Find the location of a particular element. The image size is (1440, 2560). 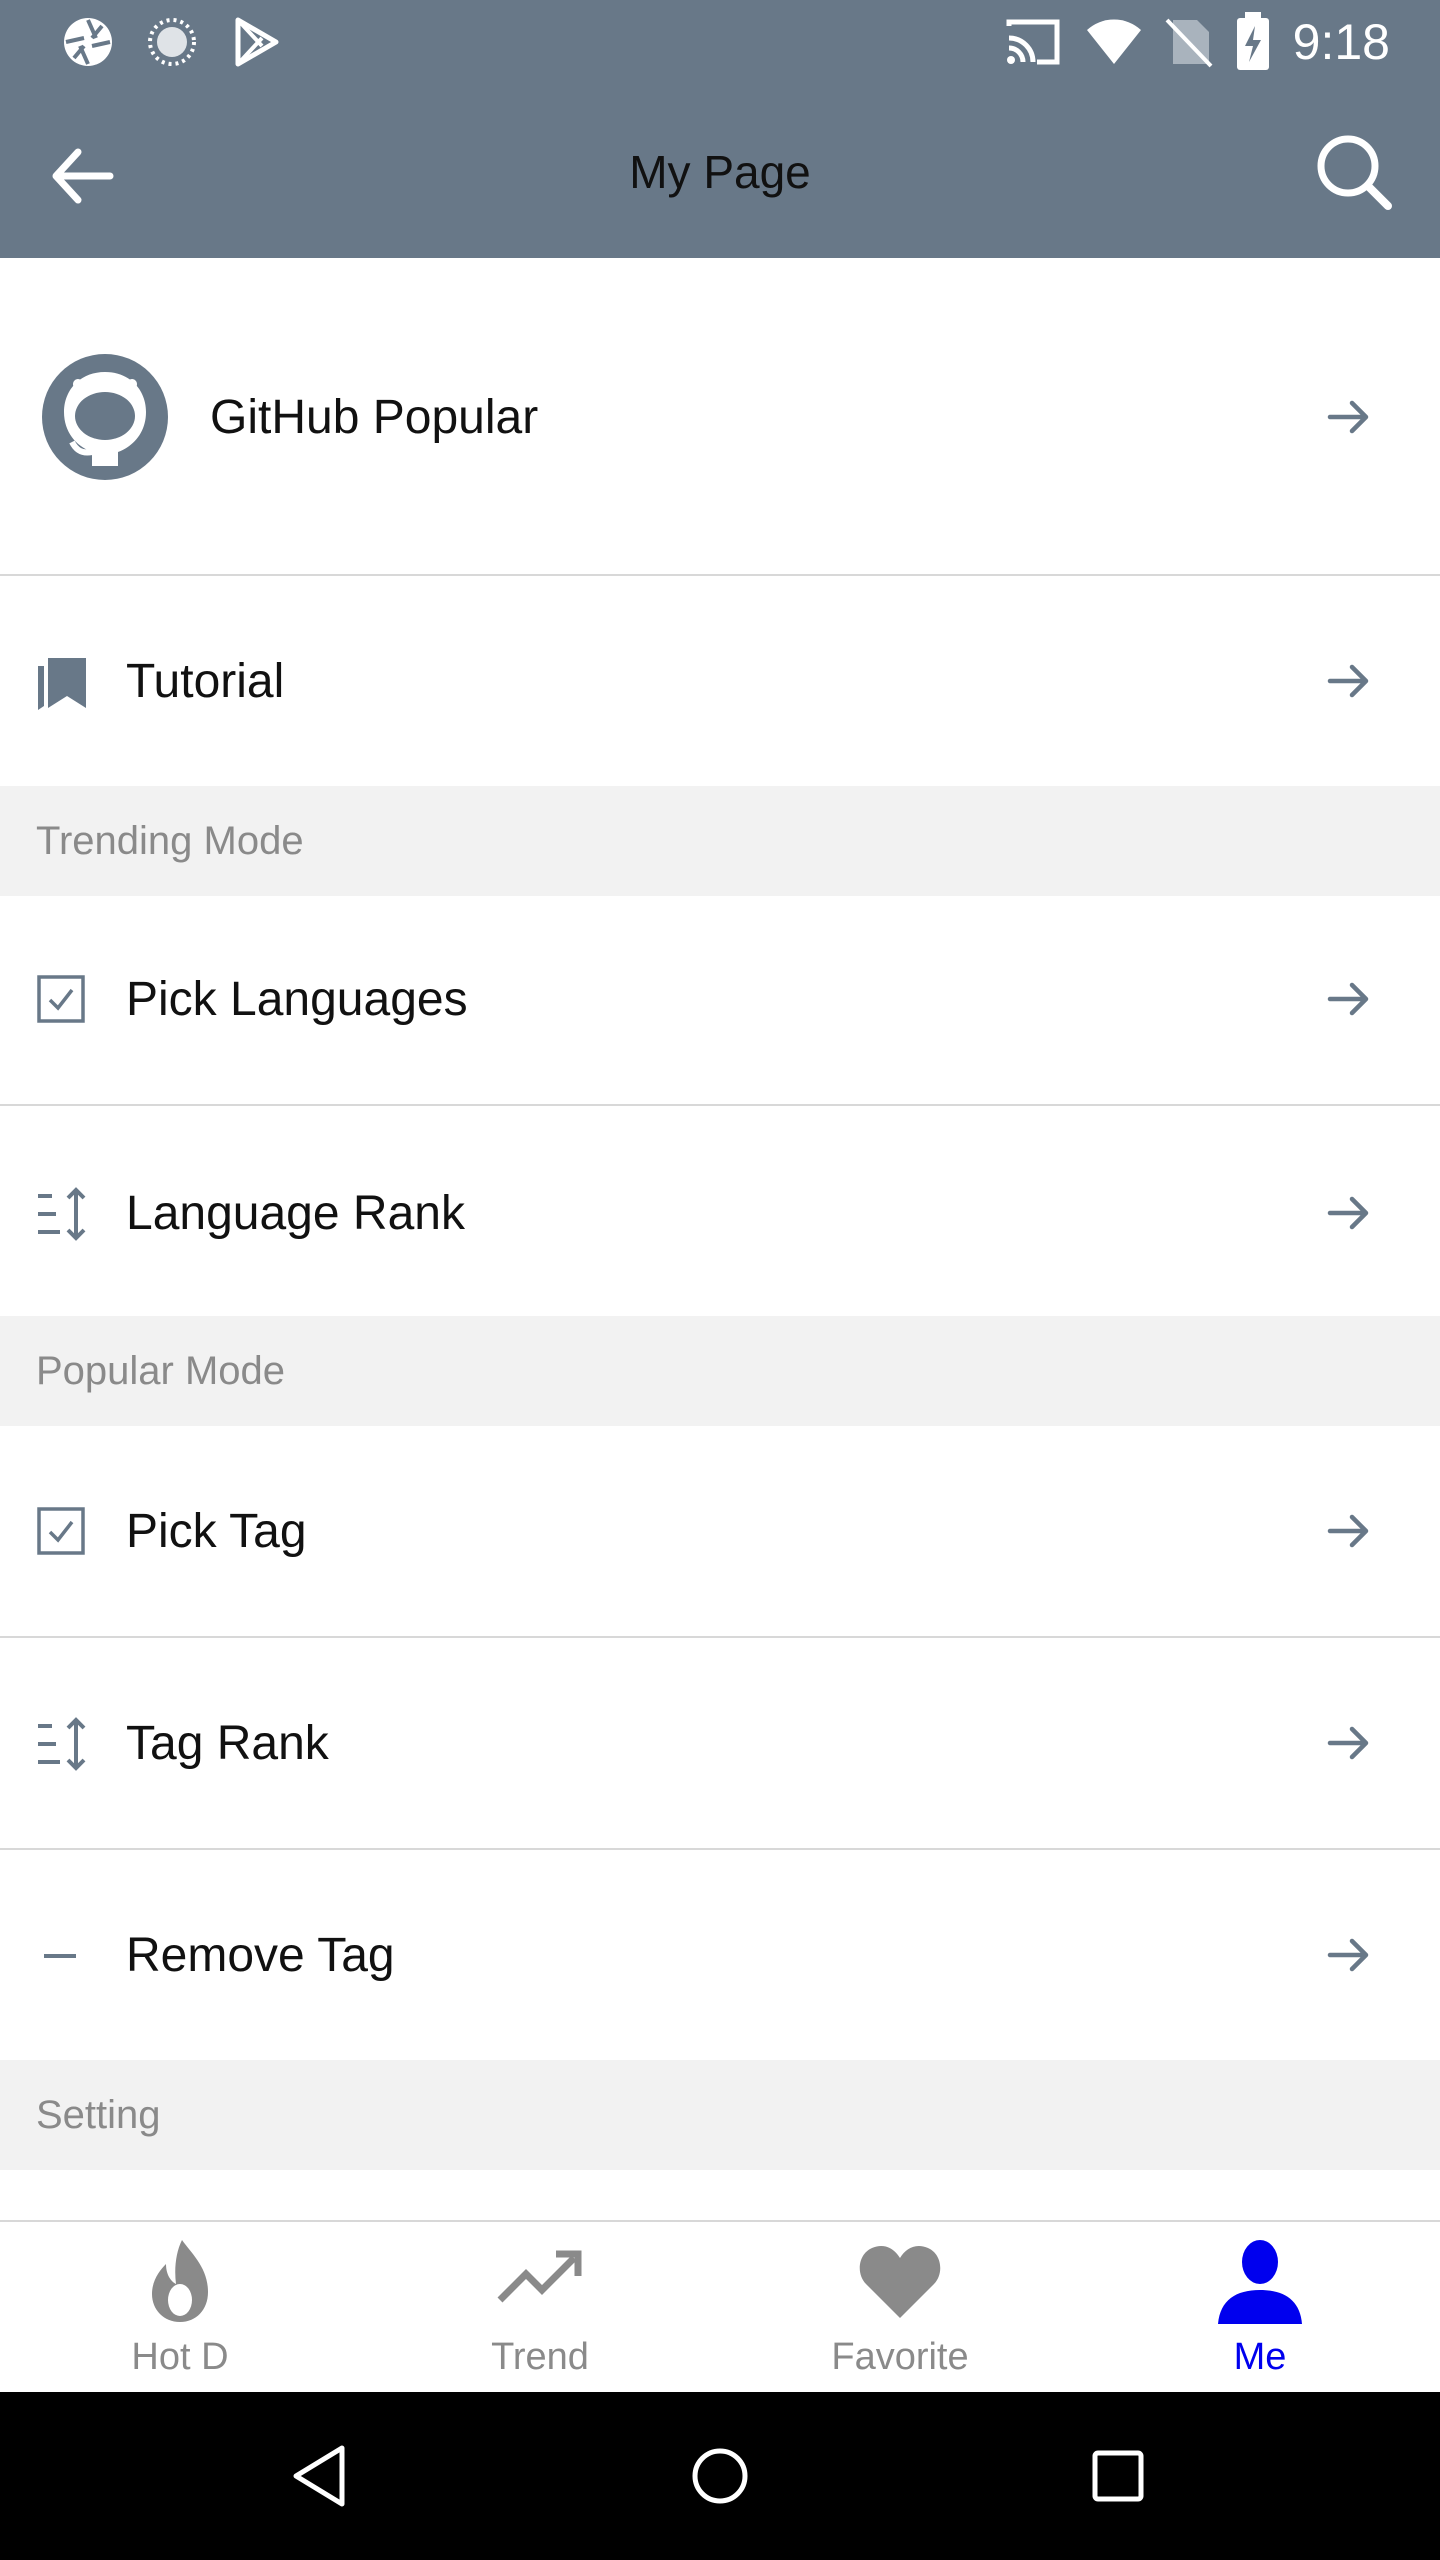

pick-tag-row: Pick Tag is located at coordinates (720, 1532).